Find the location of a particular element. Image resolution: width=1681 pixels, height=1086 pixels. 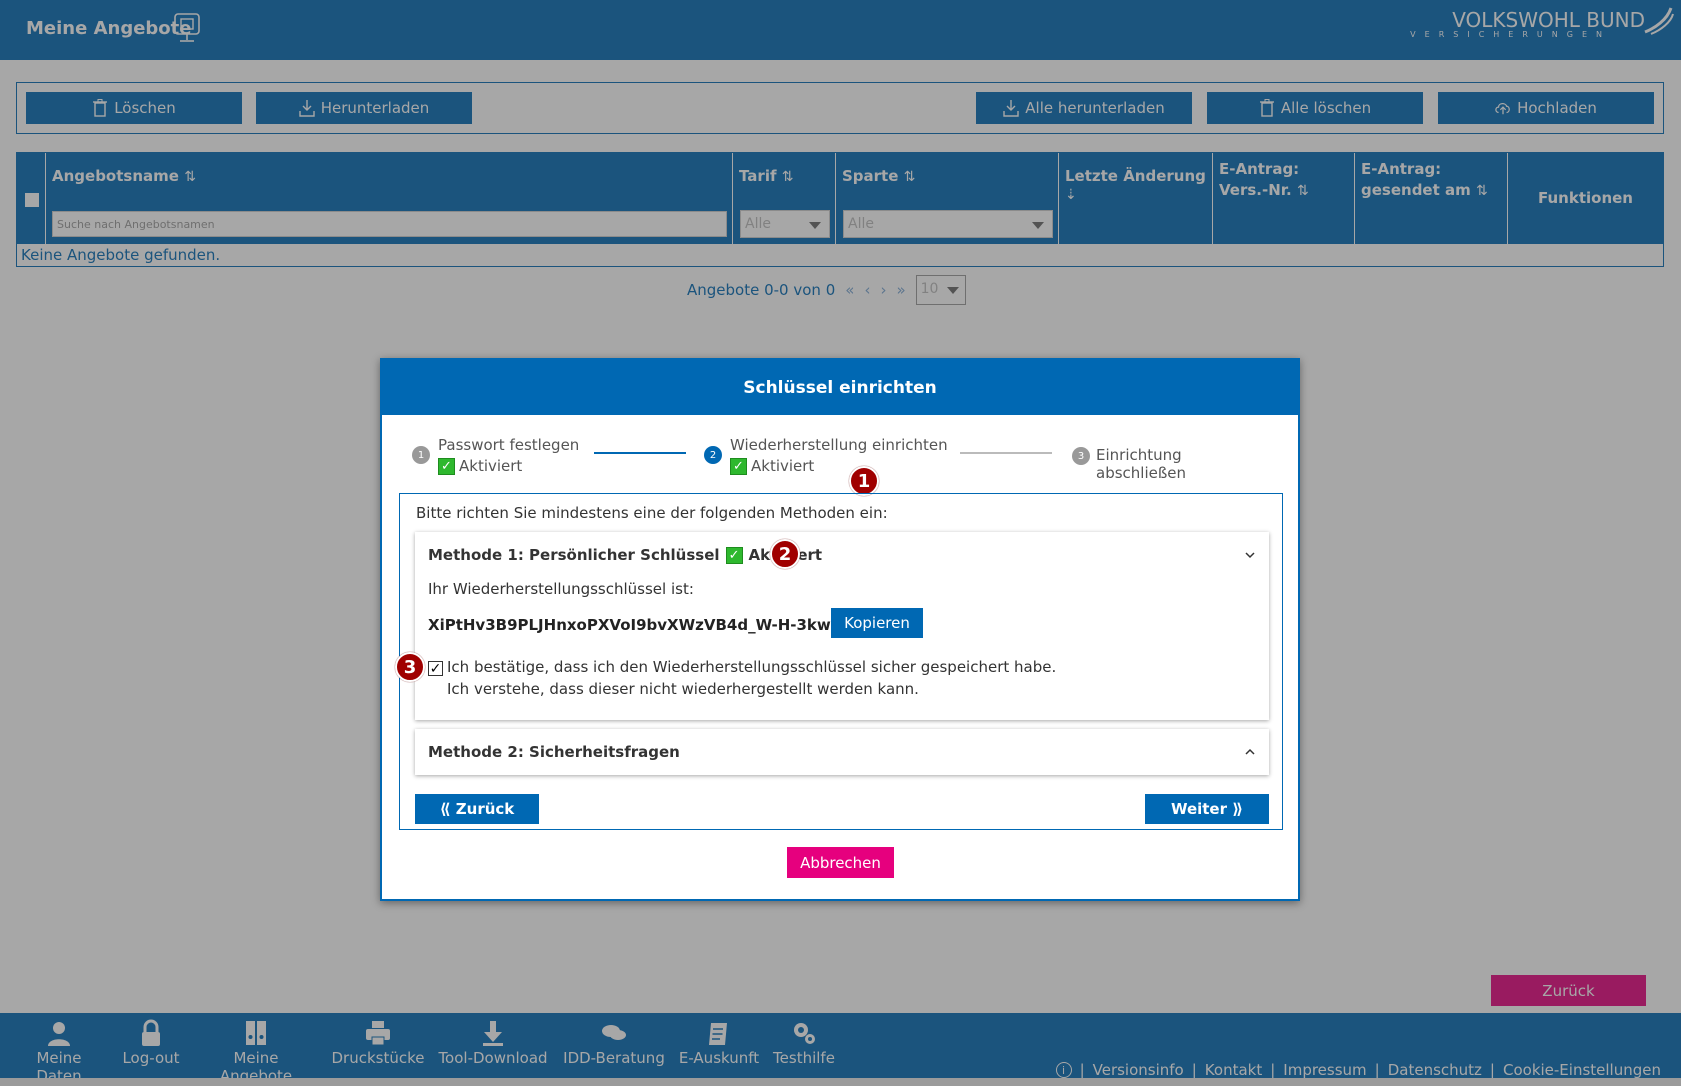

step-1-status: ✓ Aktiviert is located at coordinates (508, 466).